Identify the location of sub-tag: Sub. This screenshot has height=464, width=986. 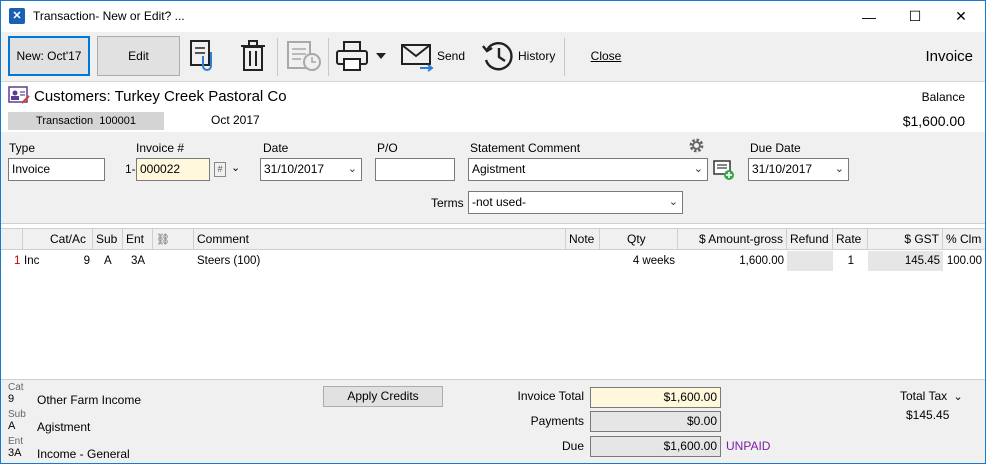
(17, 414).